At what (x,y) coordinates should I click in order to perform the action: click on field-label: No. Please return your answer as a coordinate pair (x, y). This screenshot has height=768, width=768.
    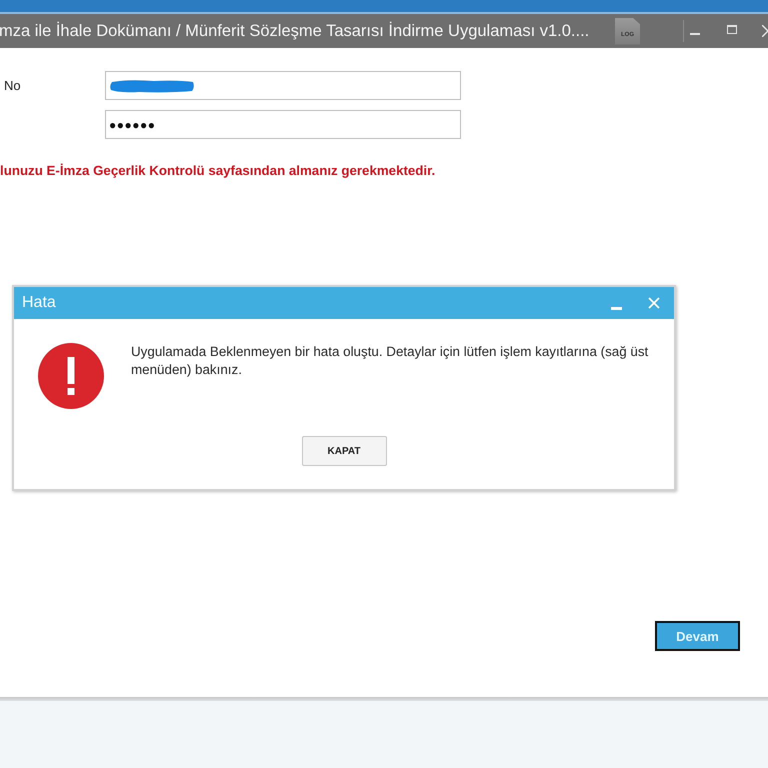
    Looking at the image, I should click on (12, 85).